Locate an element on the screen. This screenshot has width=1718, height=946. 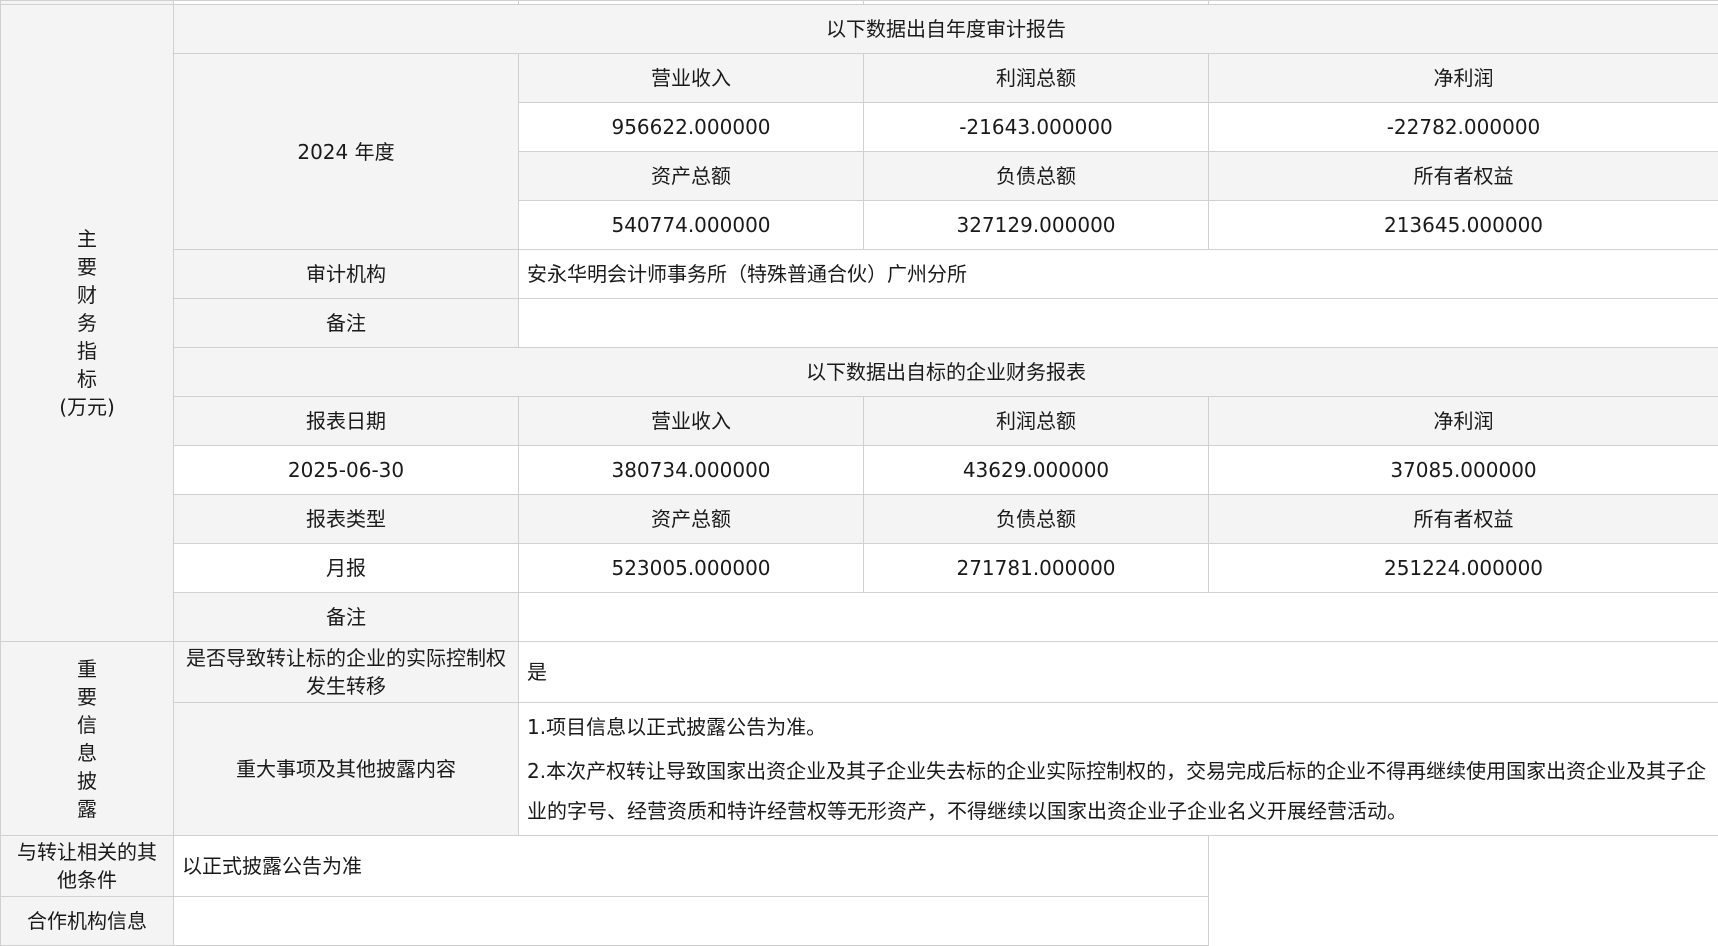
report-remark-label: 备注 is located at coordinates (346, 617).